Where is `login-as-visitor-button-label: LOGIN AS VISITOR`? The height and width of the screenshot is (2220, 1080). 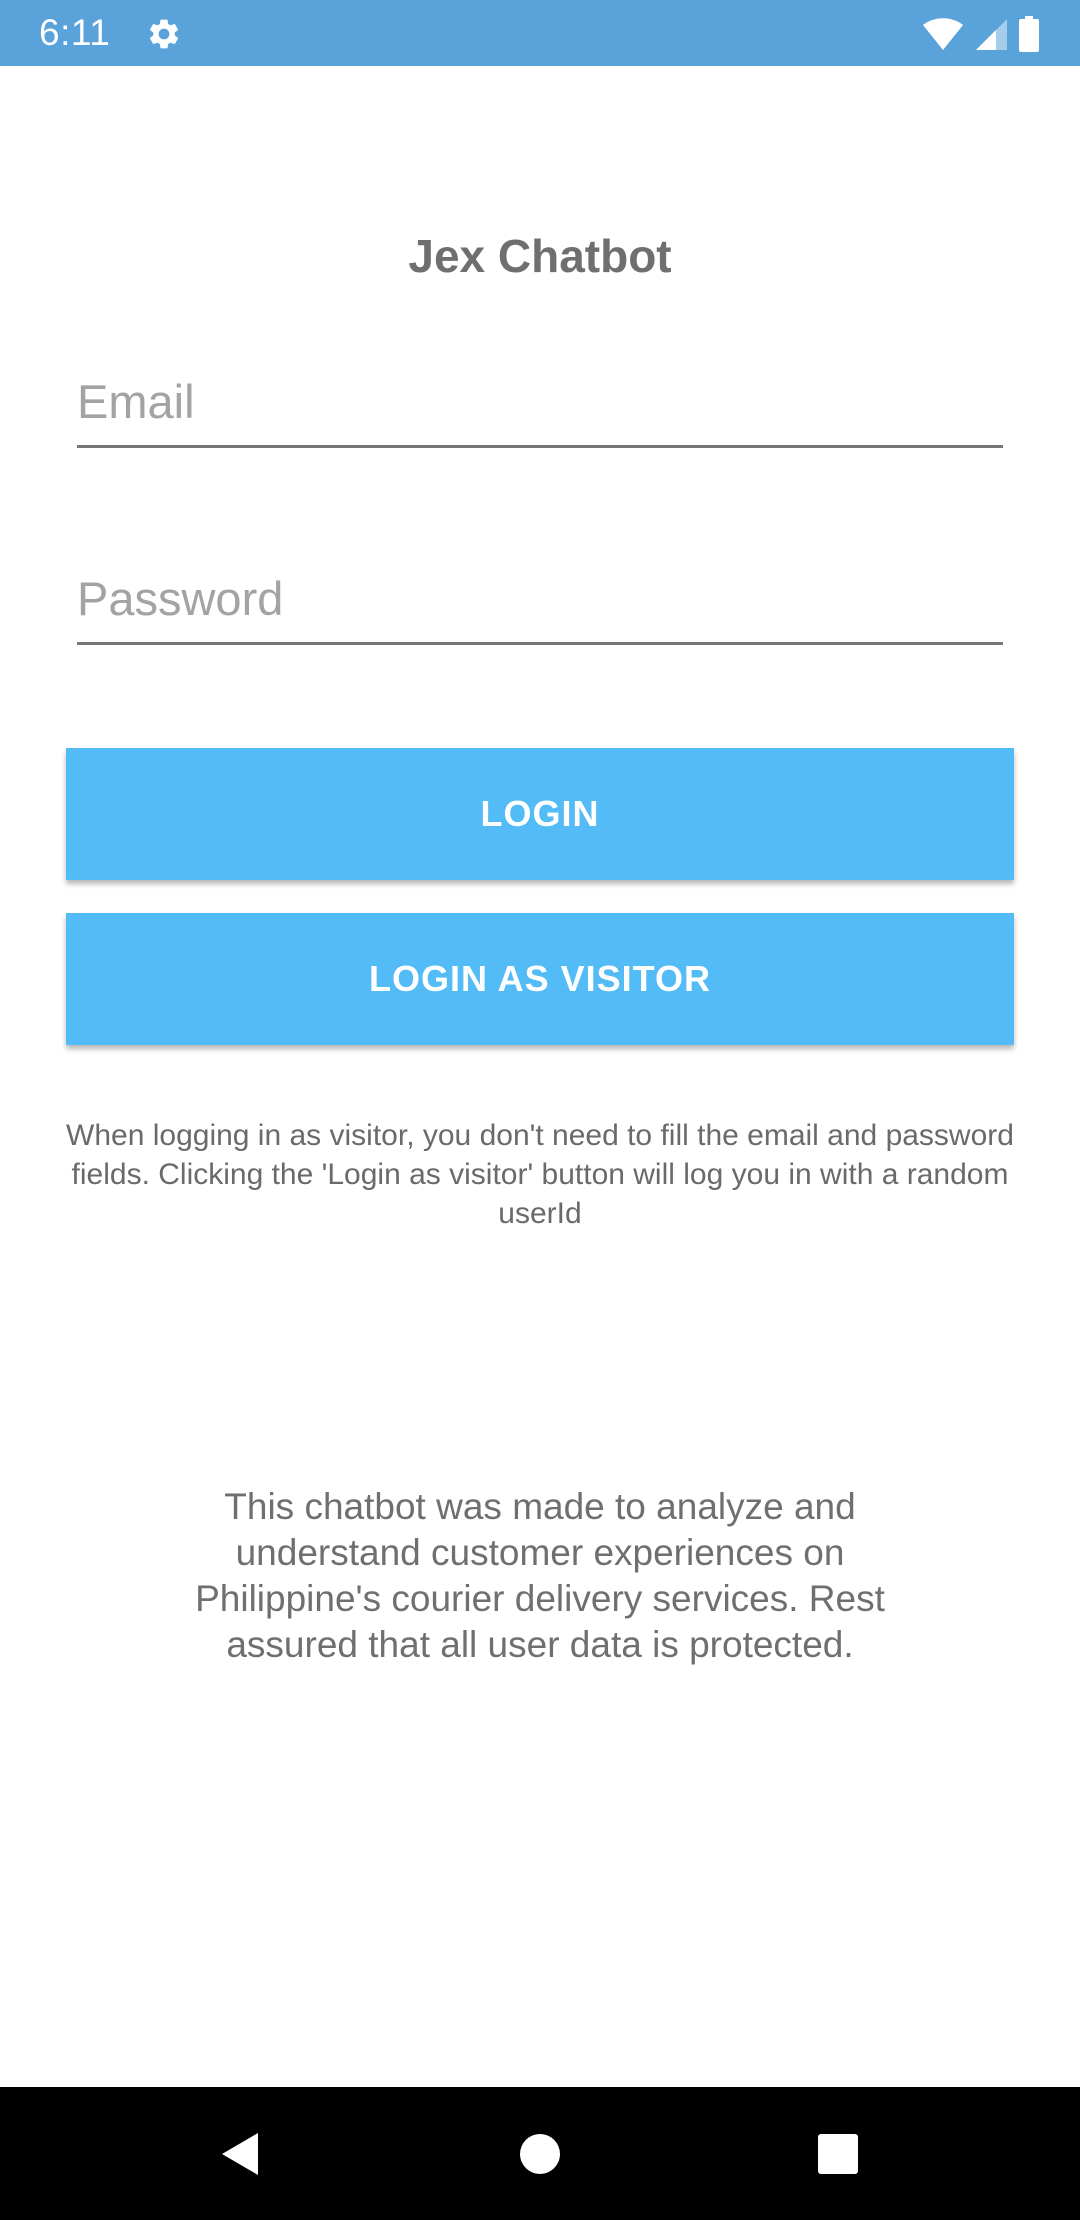 login-as-visitor-button-label: LOGIN AS VISITOR is located at coordinates (540, 978).